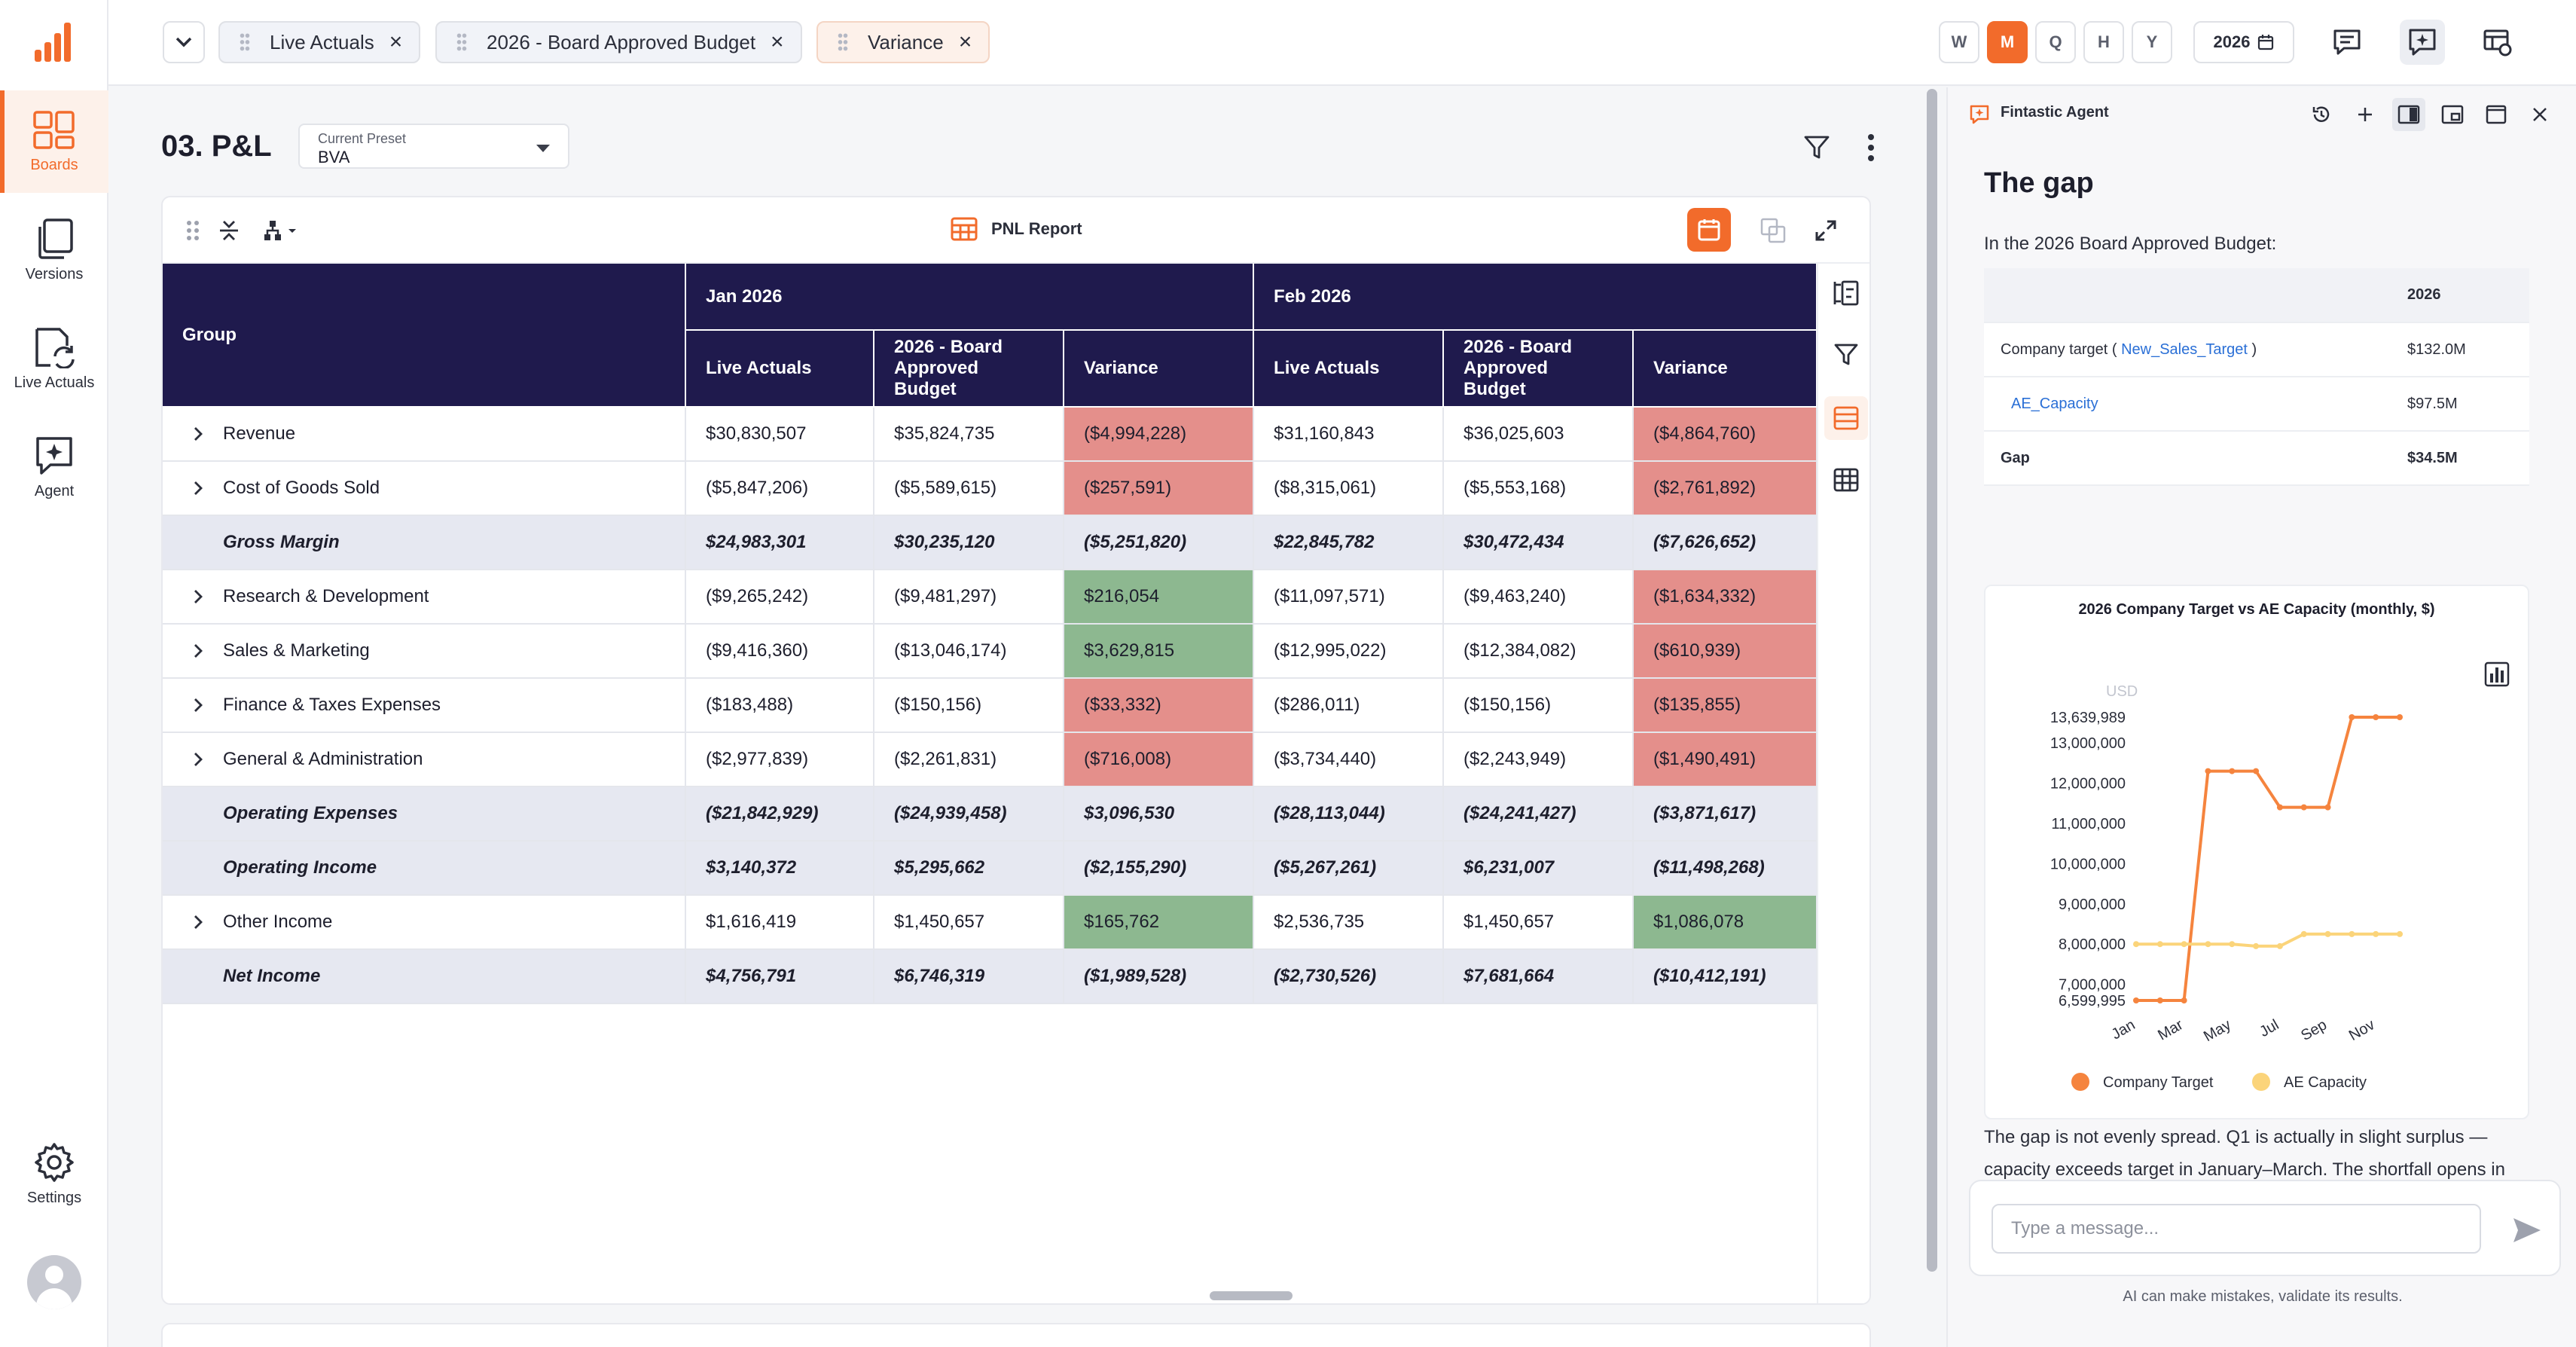 This screenshot has height=1347, width=2576. What do you see at coordinates (1159, 759) in the screenshot?
I see `table-cell: ($716,008)` at bounding box center [1159, 759].